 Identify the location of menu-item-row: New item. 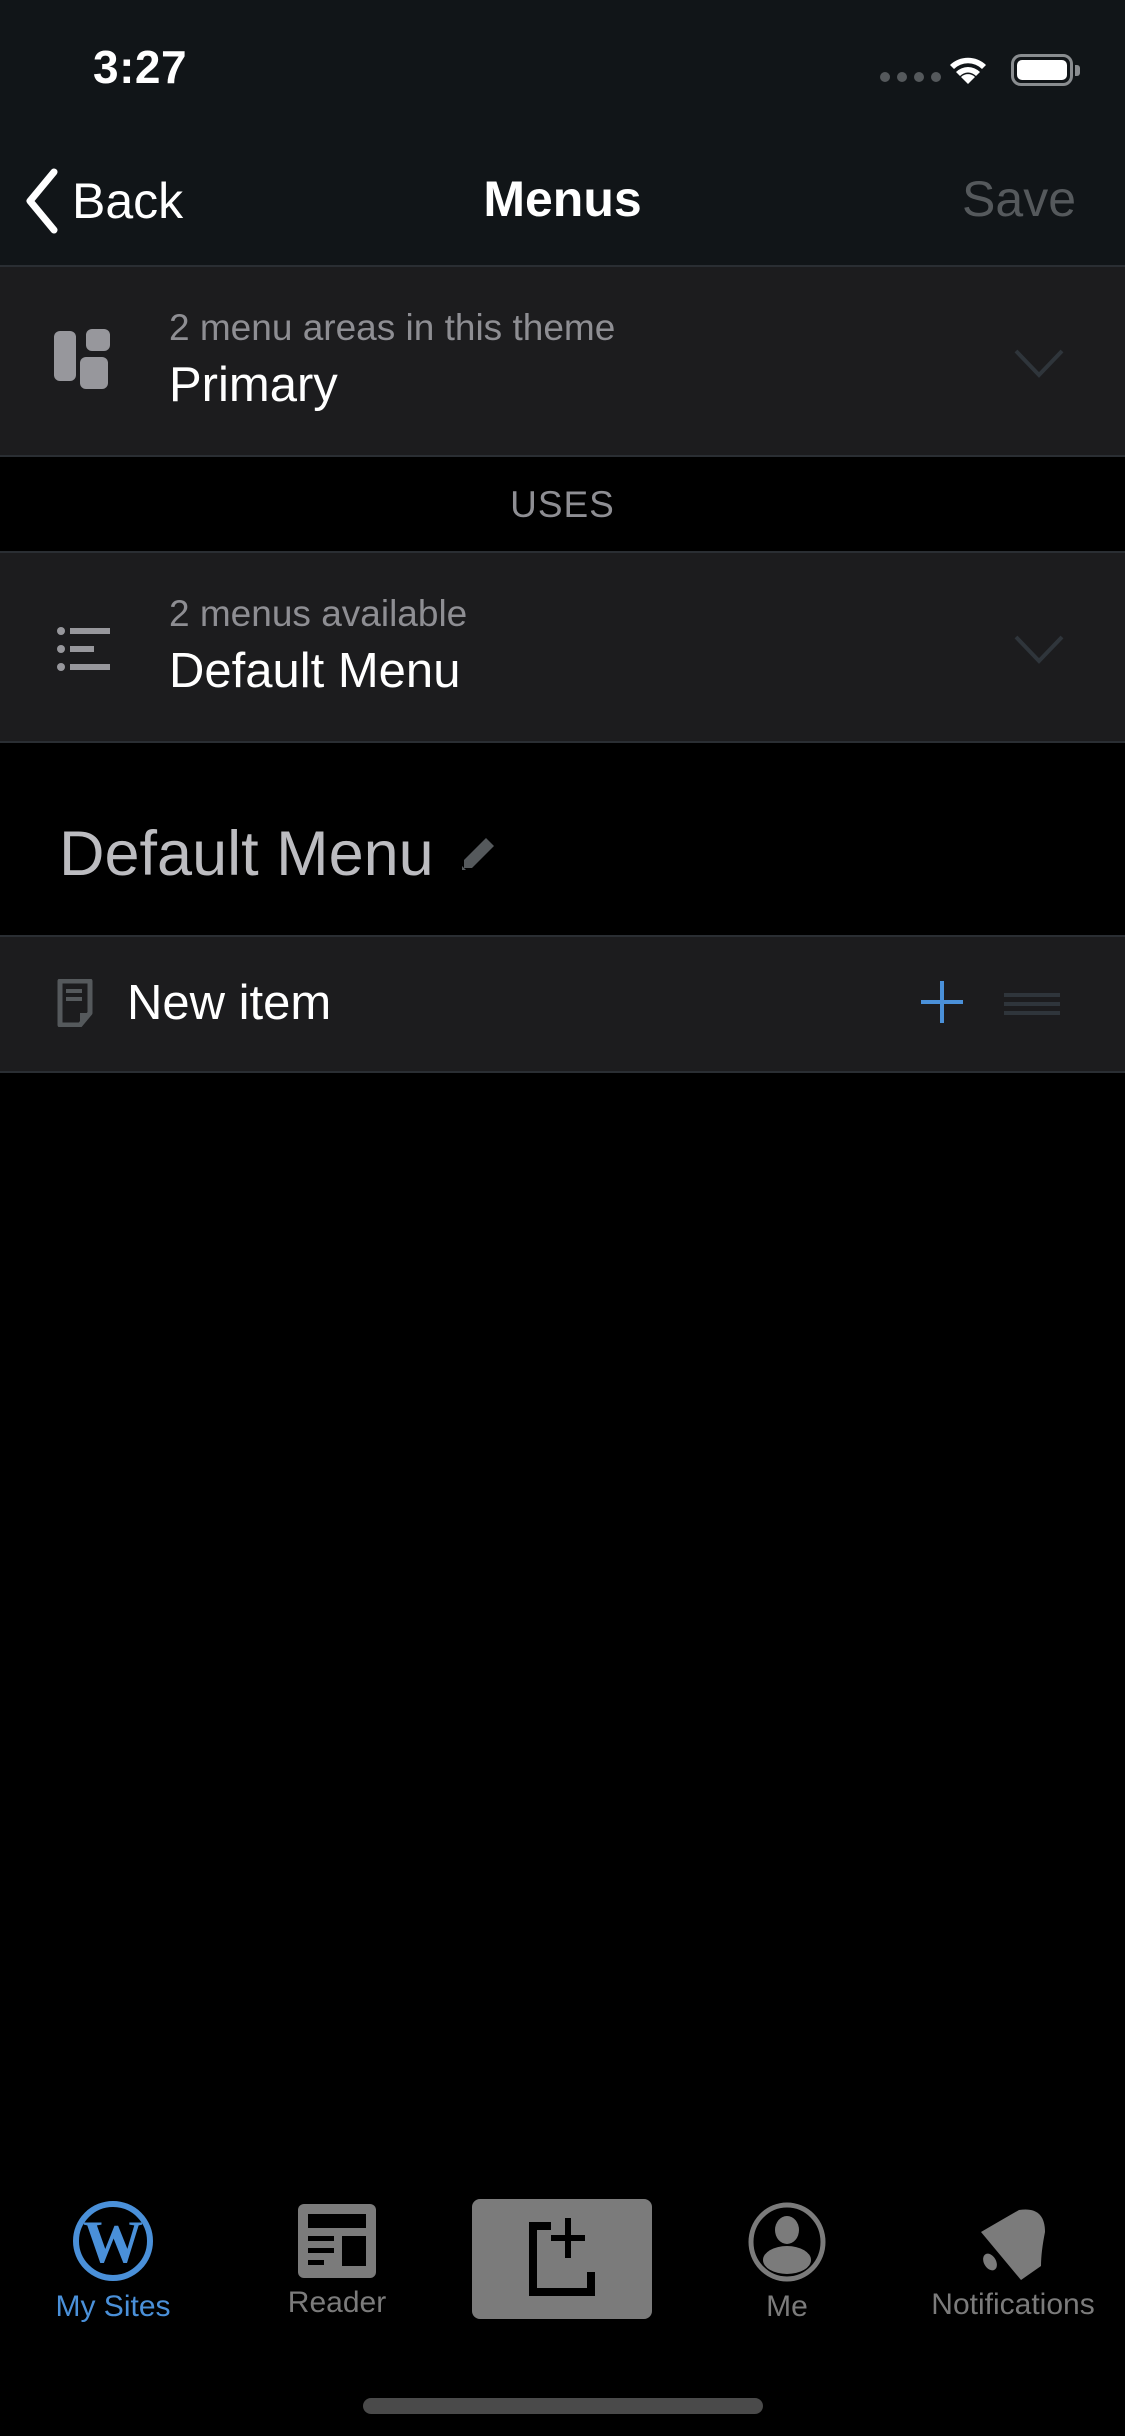
(562, 1004).